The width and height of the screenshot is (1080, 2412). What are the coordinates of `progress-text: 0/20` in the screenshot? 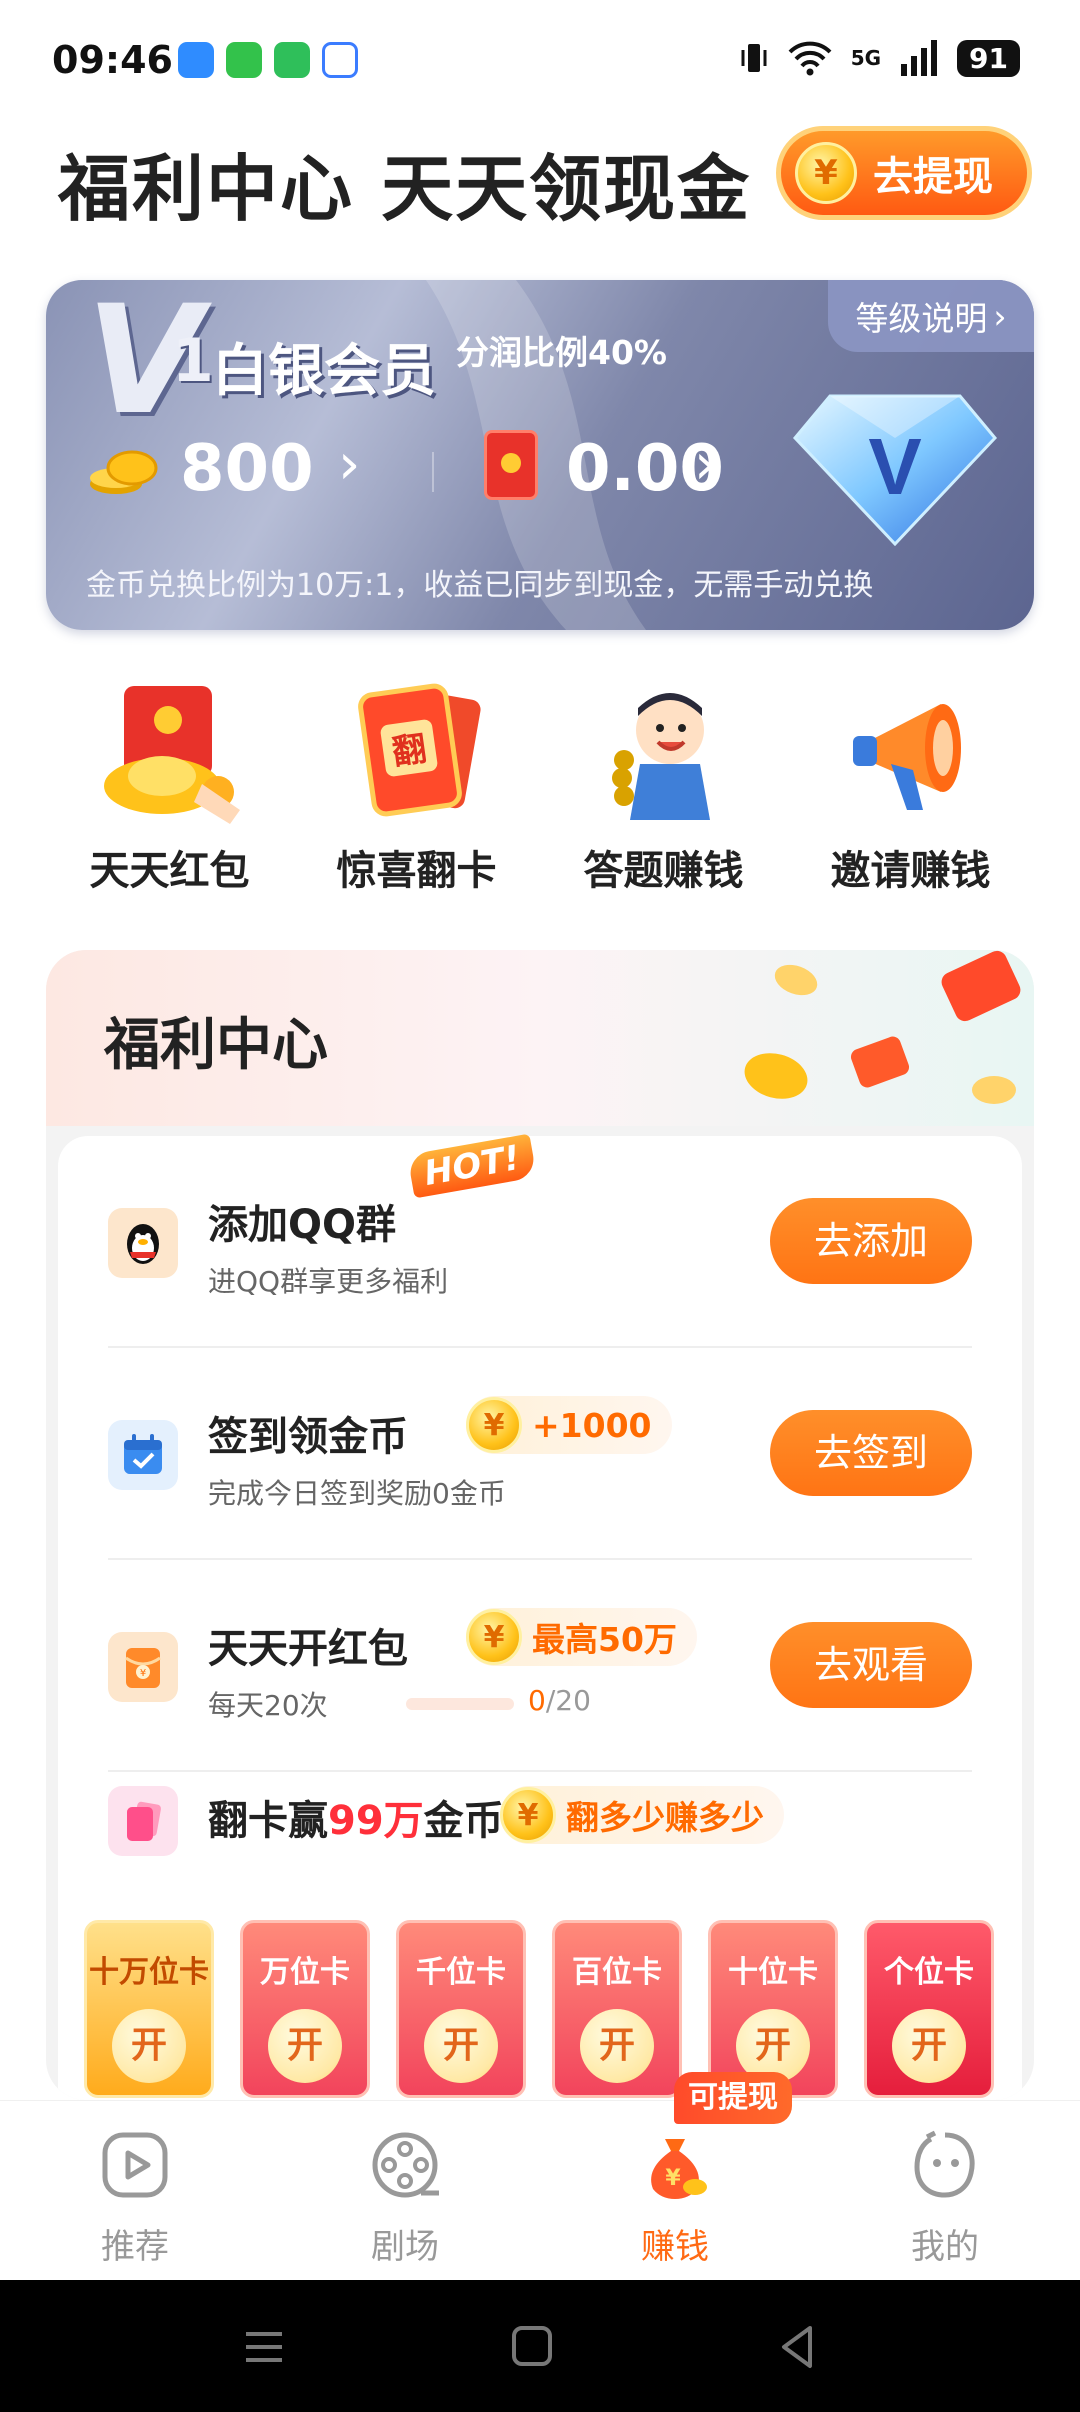 It's located at (559, 1700).